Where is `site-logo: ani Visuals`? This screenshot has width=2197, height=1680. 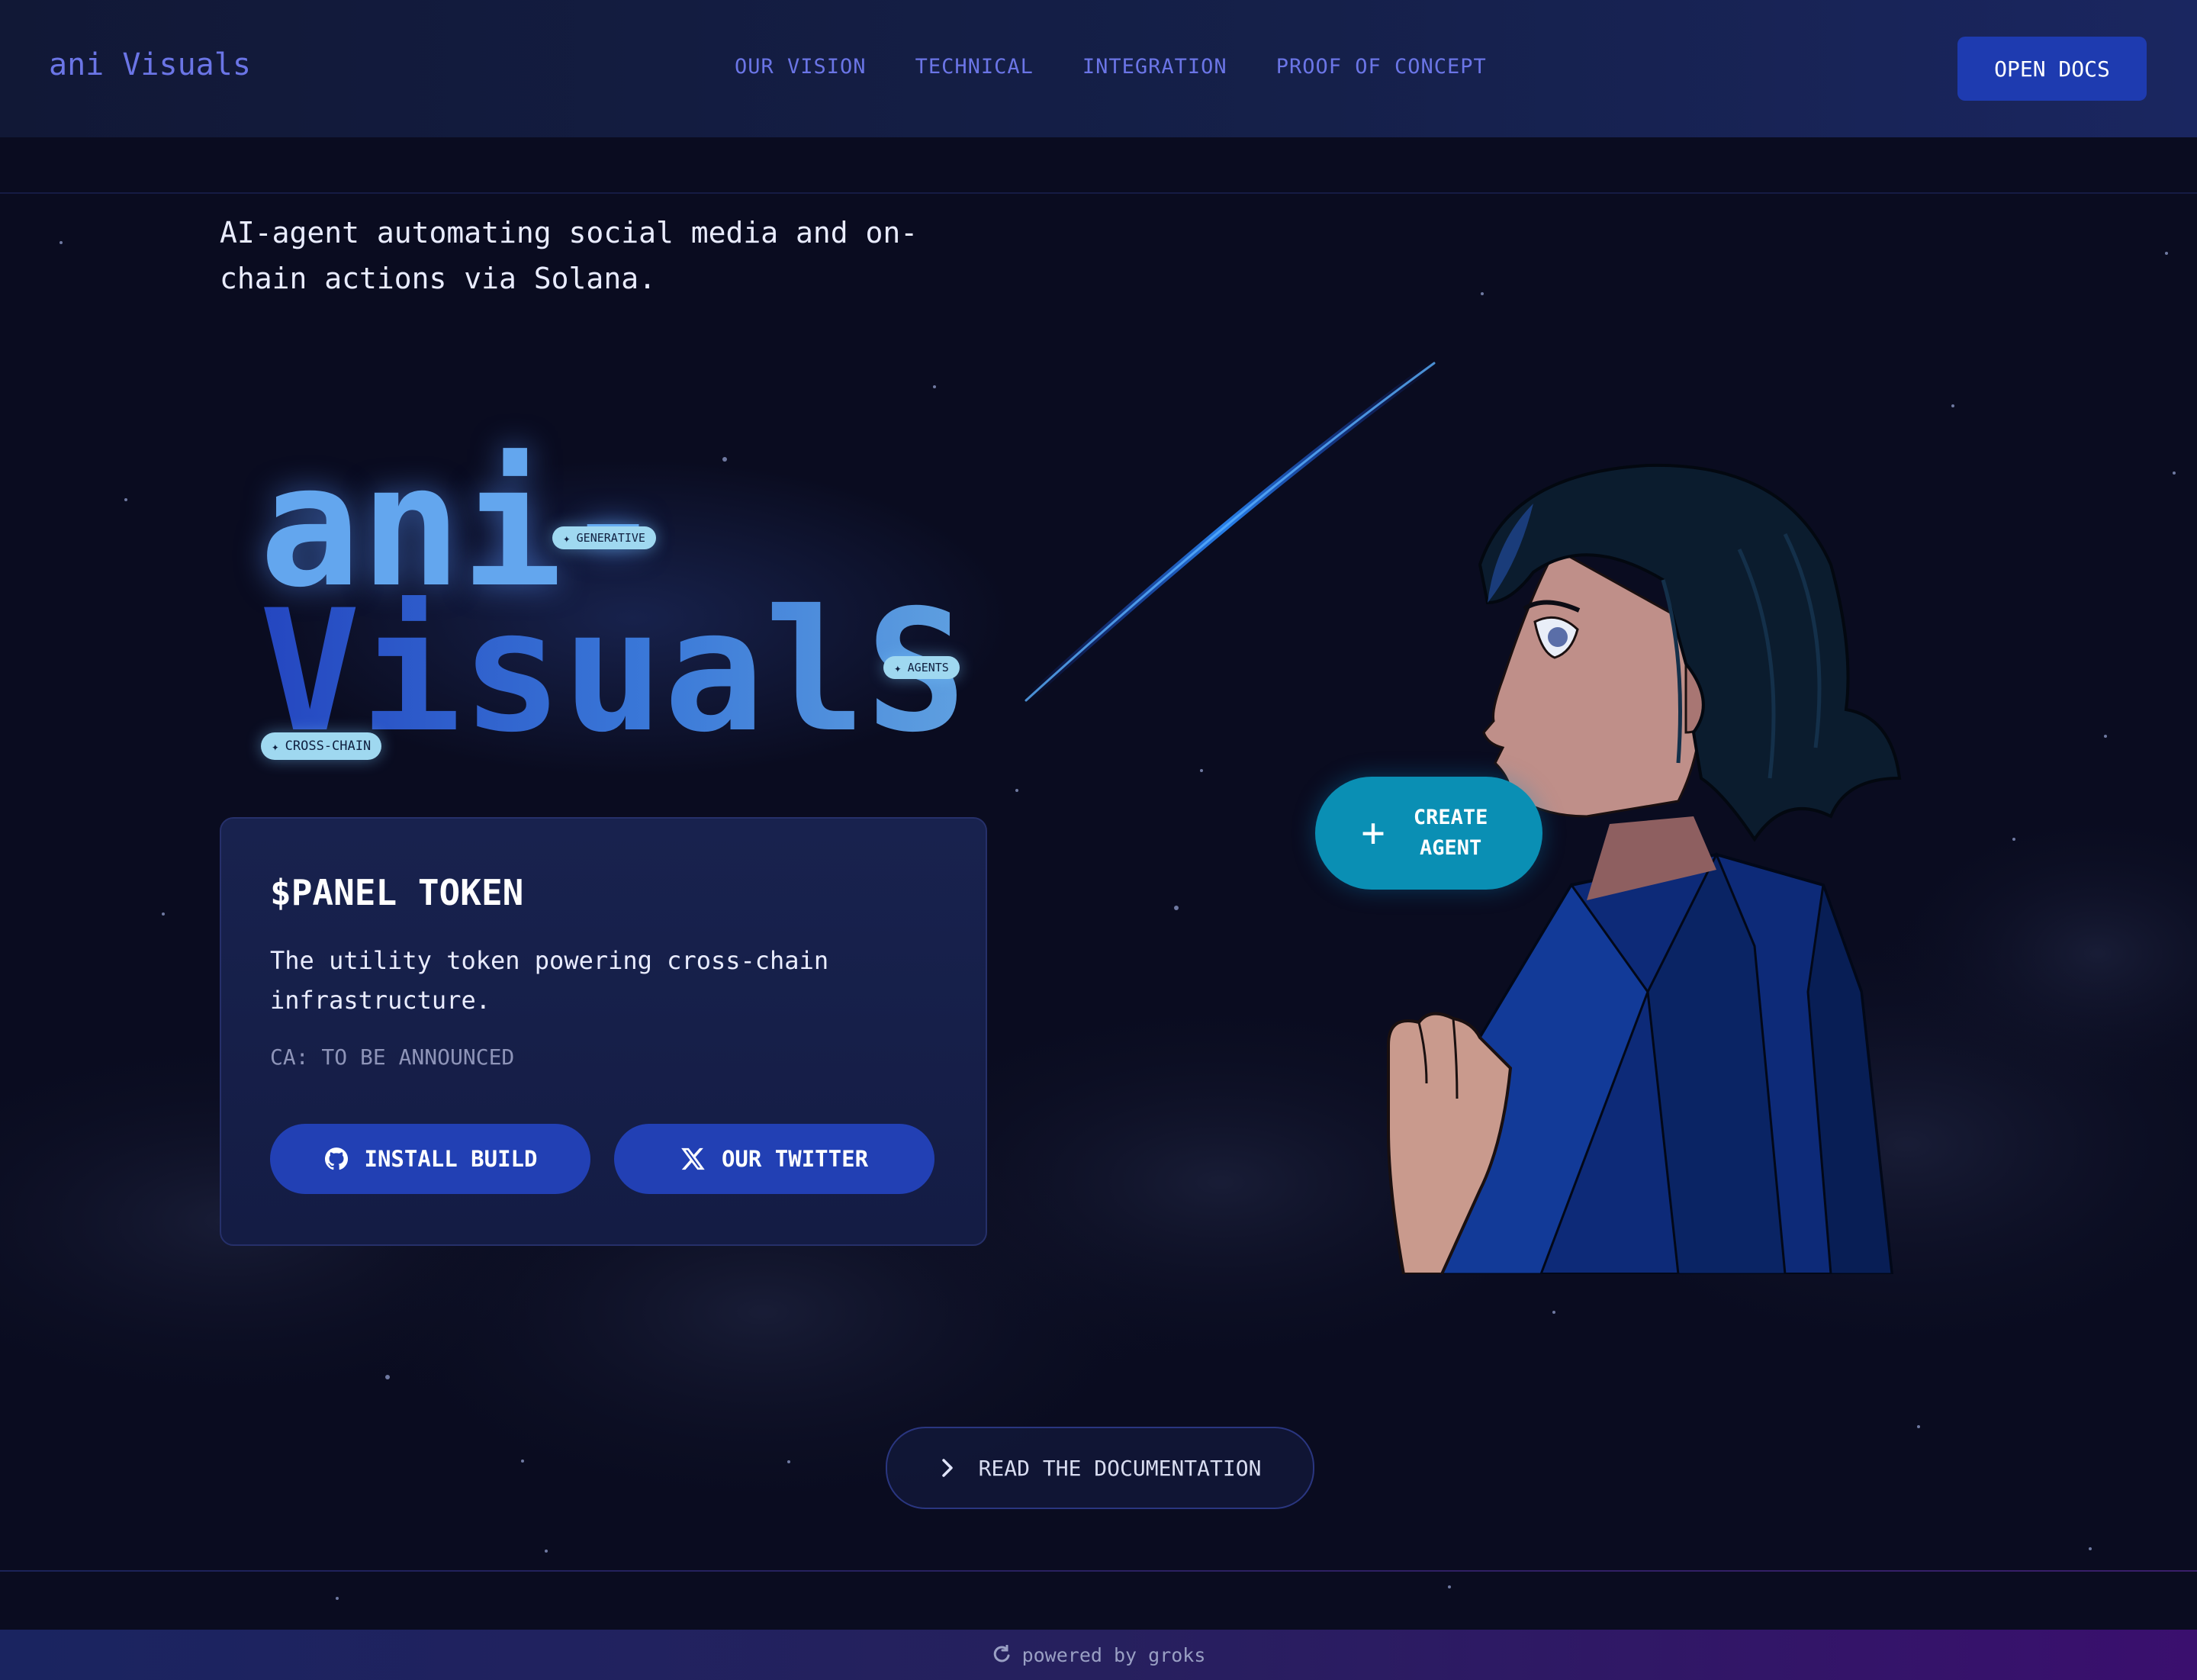
site-logo: ani Visuals is located at coordinates (150, 64).